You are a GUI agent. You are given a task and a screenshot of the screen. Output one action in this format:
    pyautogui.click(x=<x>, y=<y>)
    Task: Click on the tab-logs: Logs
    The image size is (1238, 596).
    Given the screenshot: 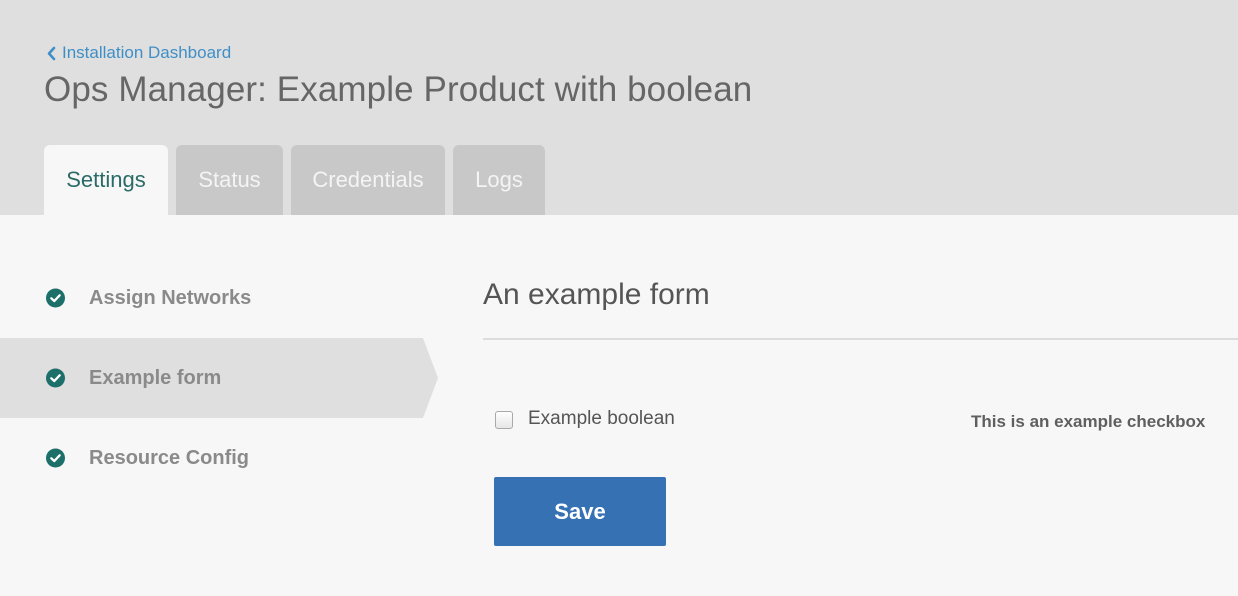 What is the action you would take?
    pyautogui.click(x=499, y=180)
    